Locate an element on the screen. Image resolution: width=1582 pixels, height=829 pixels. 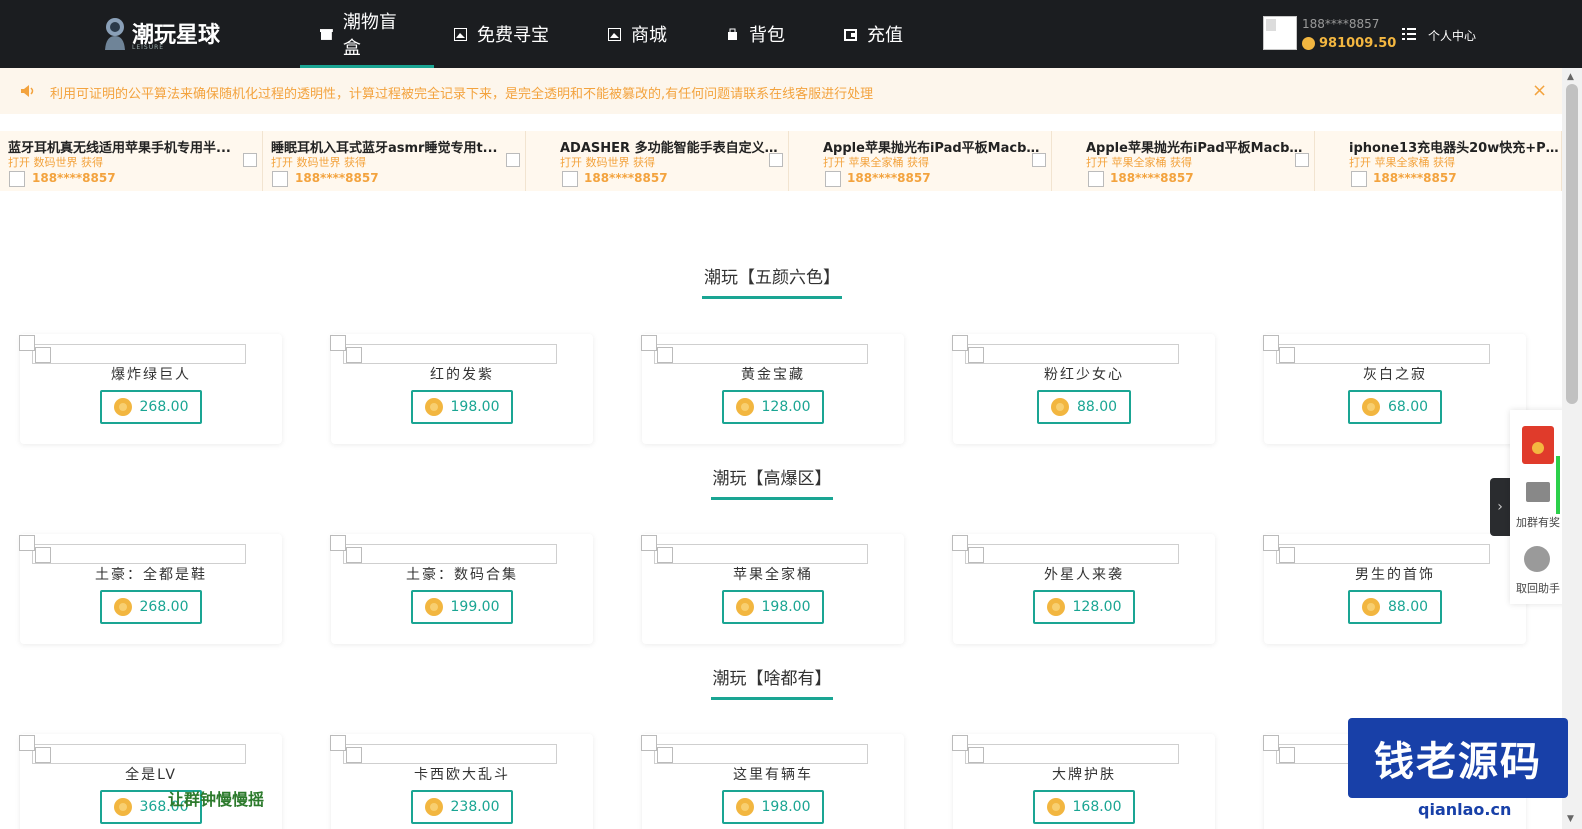
box-name: 大牌护肤 is located at coordinates (1084, 775).